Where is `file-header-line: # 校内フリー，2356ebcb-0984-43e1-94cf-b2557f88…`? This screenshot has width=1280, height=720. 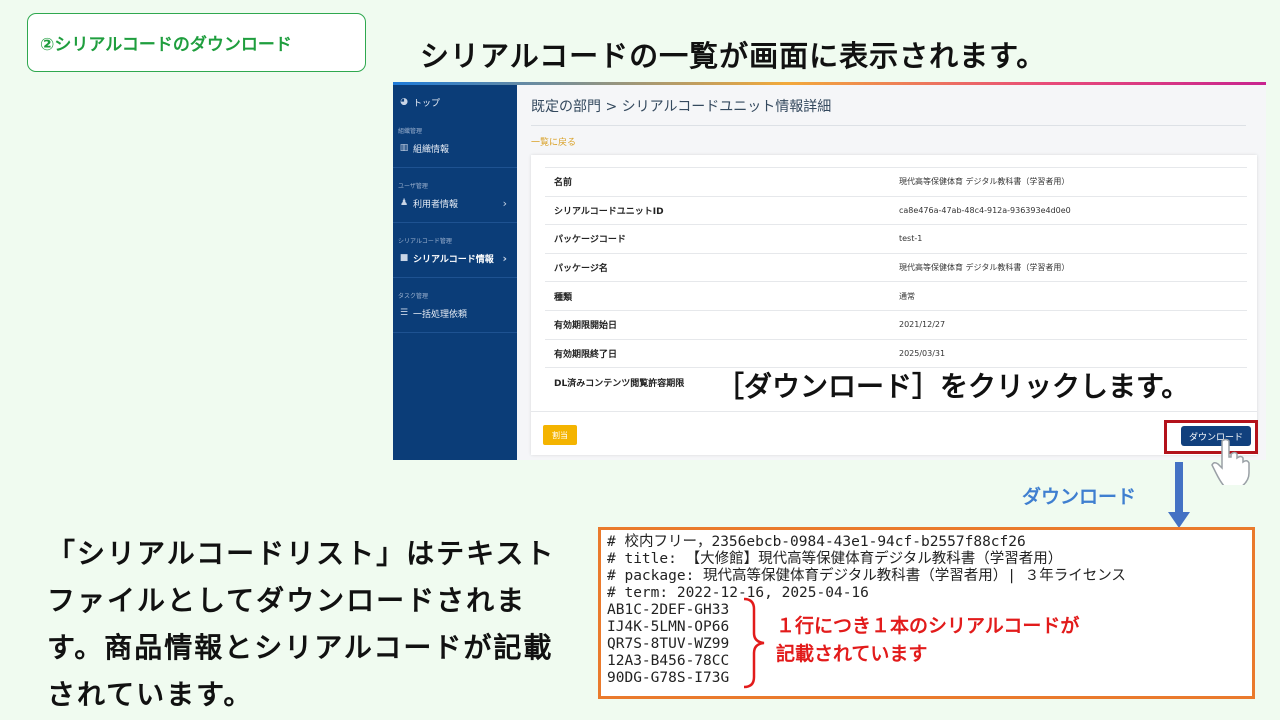 file-header-line: # 校内フリー，2356ebcb-0984-43e1-94cf-b2557f88… is located at coordinates (816, 542).